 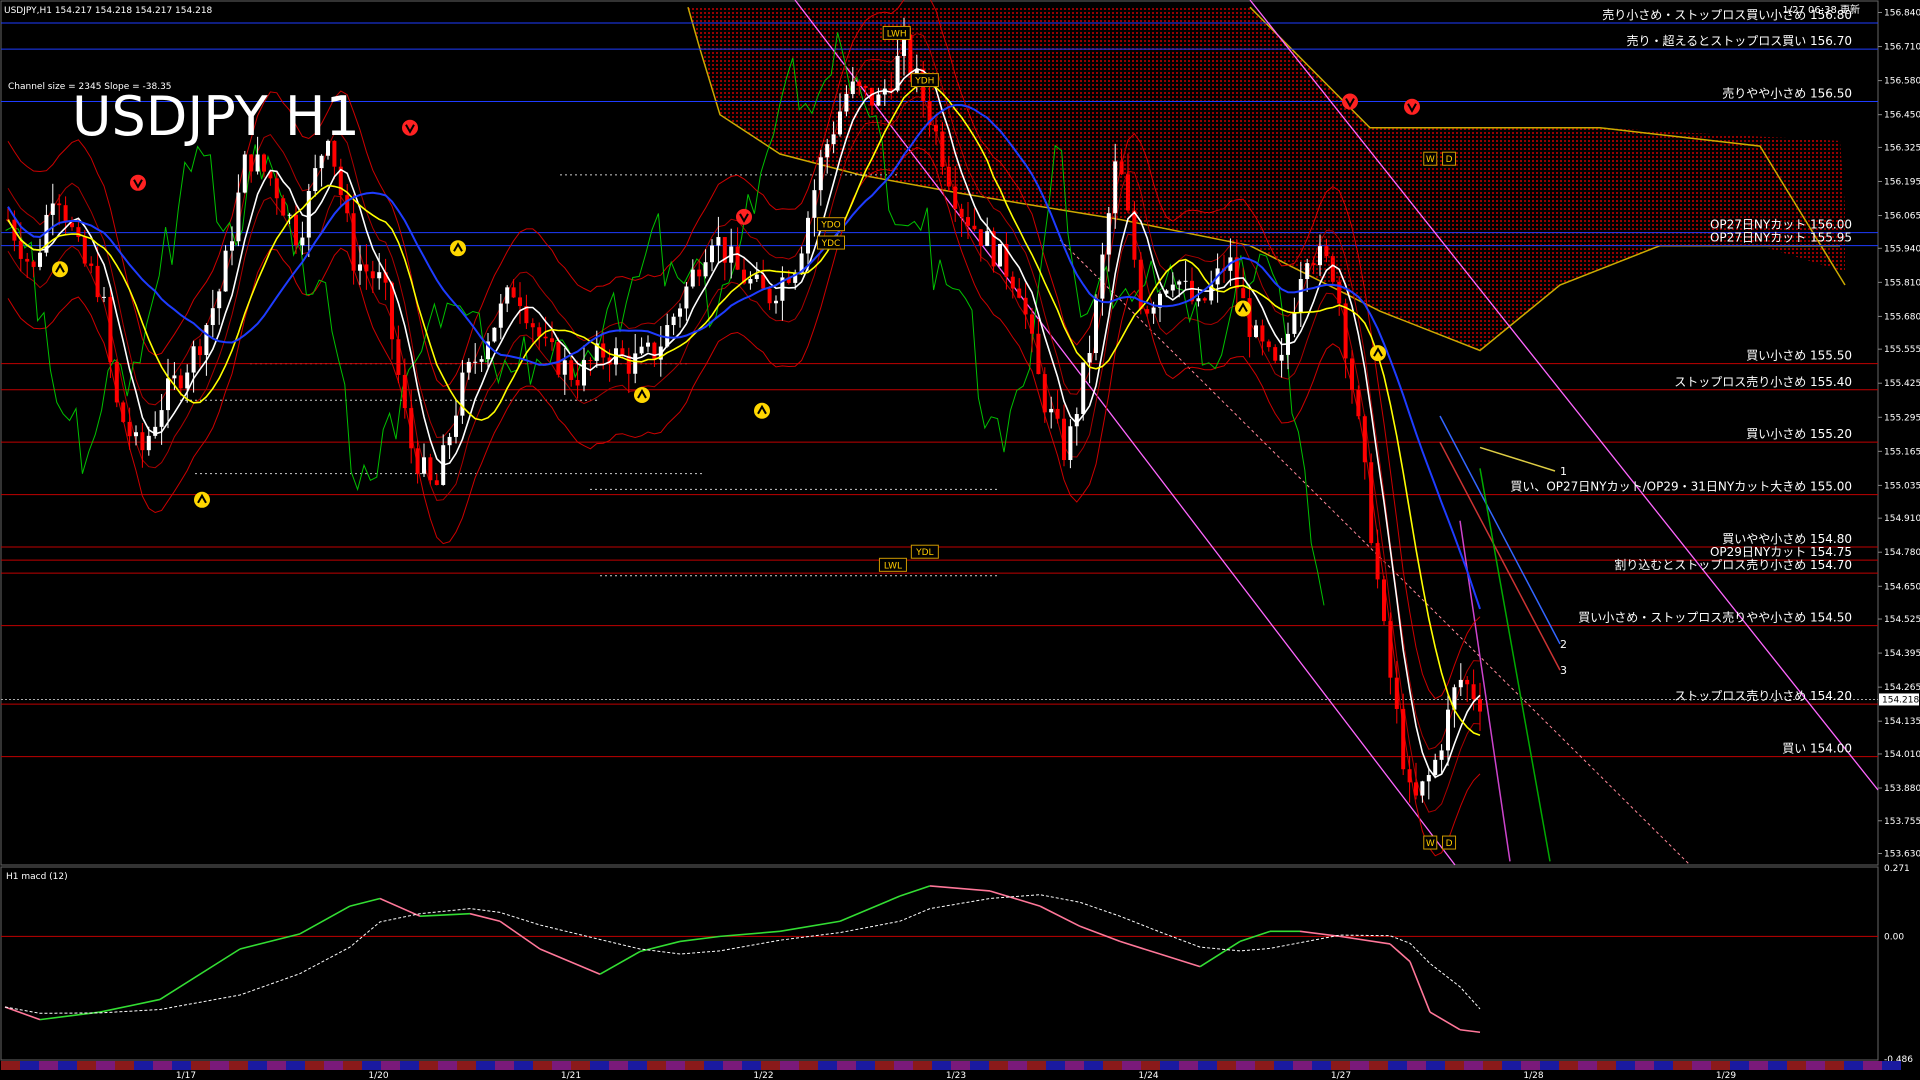 What do you see at coordinates (1341, 1075) in the screenshot?
I see `x-tick-label: 1/27` at bounding box center [1341, 1075].